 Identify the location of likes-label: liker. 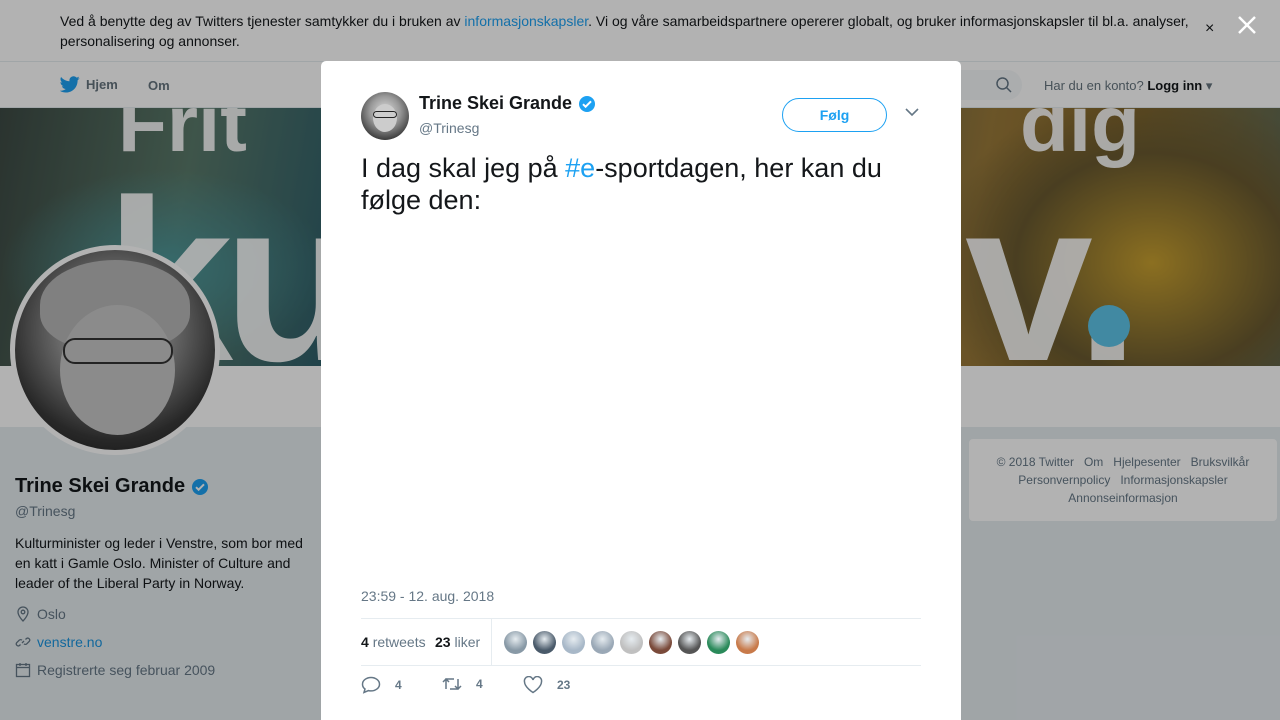
(467, 642).